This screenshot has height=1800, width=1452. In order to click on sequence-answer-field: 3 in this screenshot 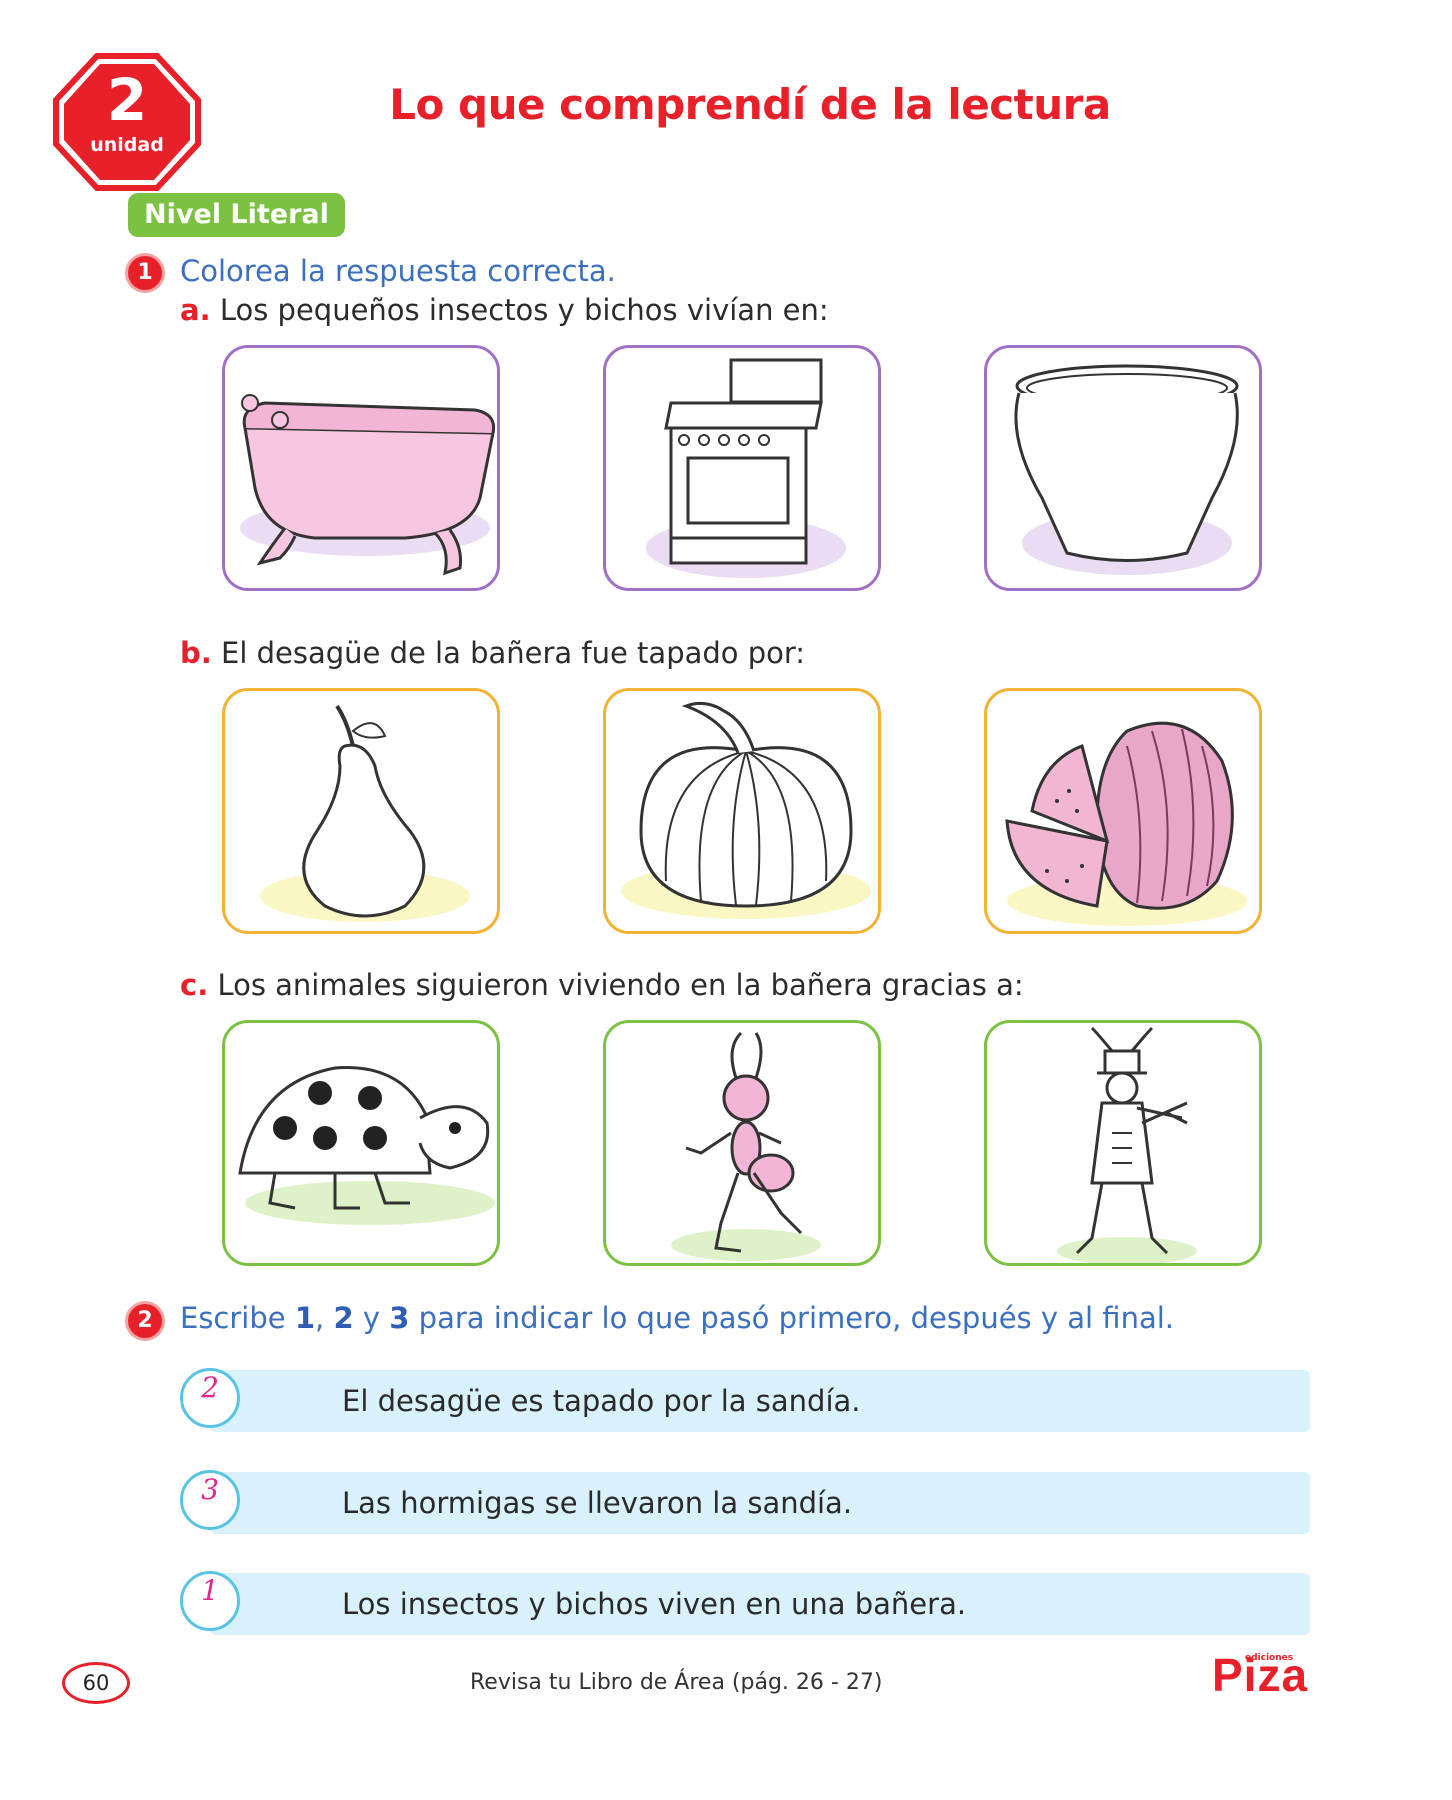, I will do `click(210, 1500)`.